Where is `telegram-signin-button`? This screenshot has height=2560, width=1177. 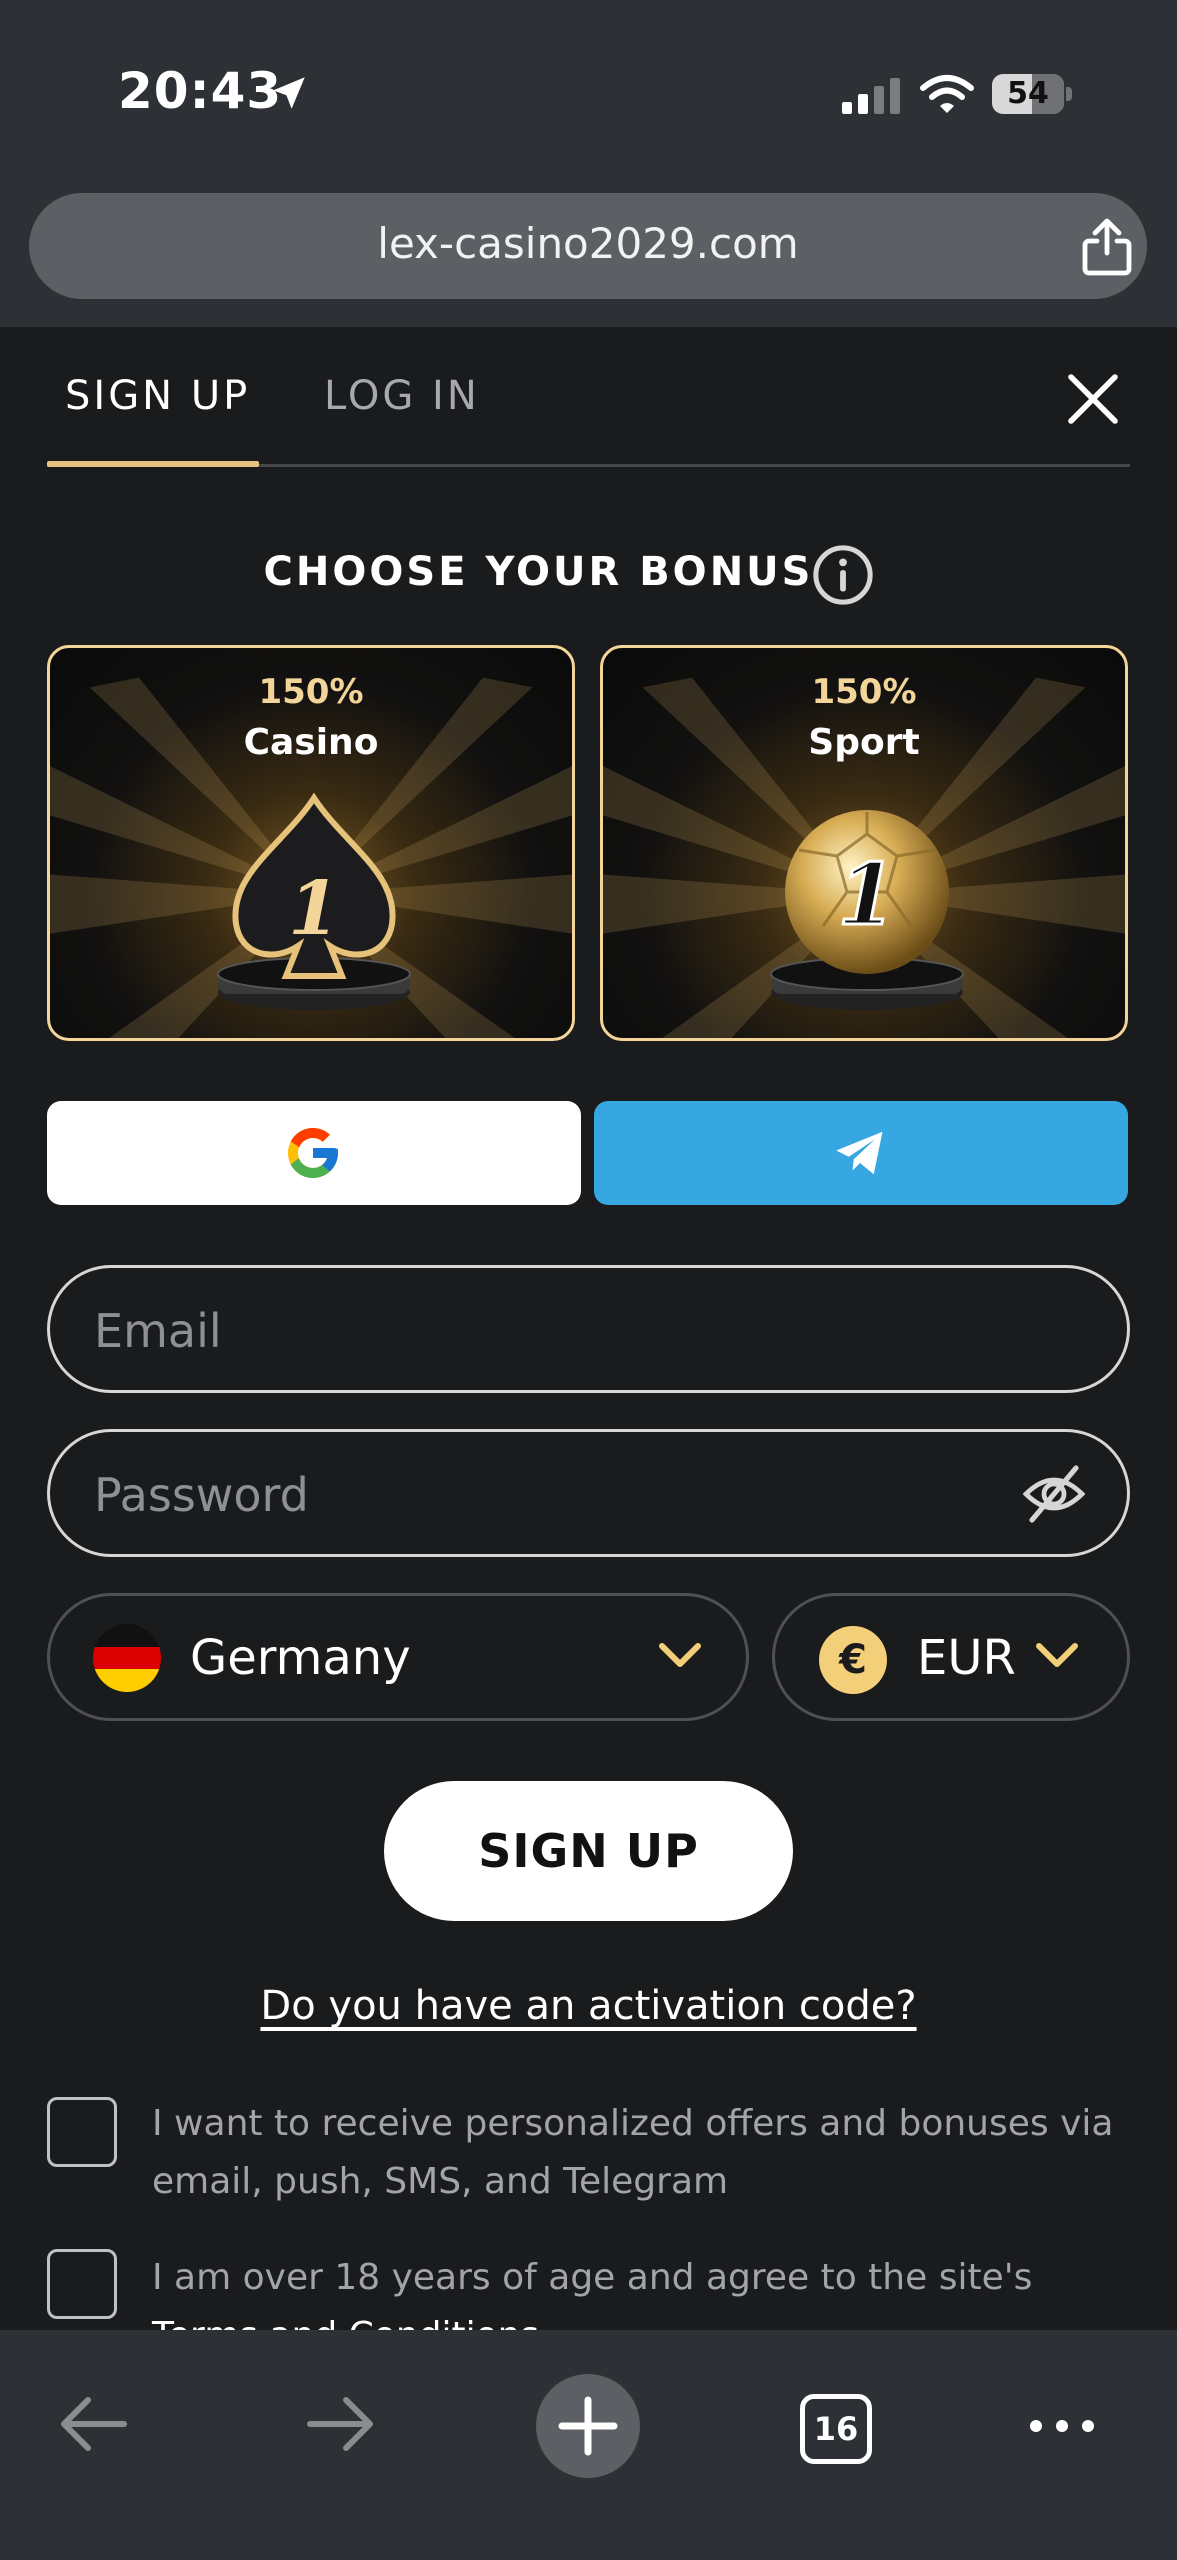 telegram-signin-button is located at coordinates (861, 1153).